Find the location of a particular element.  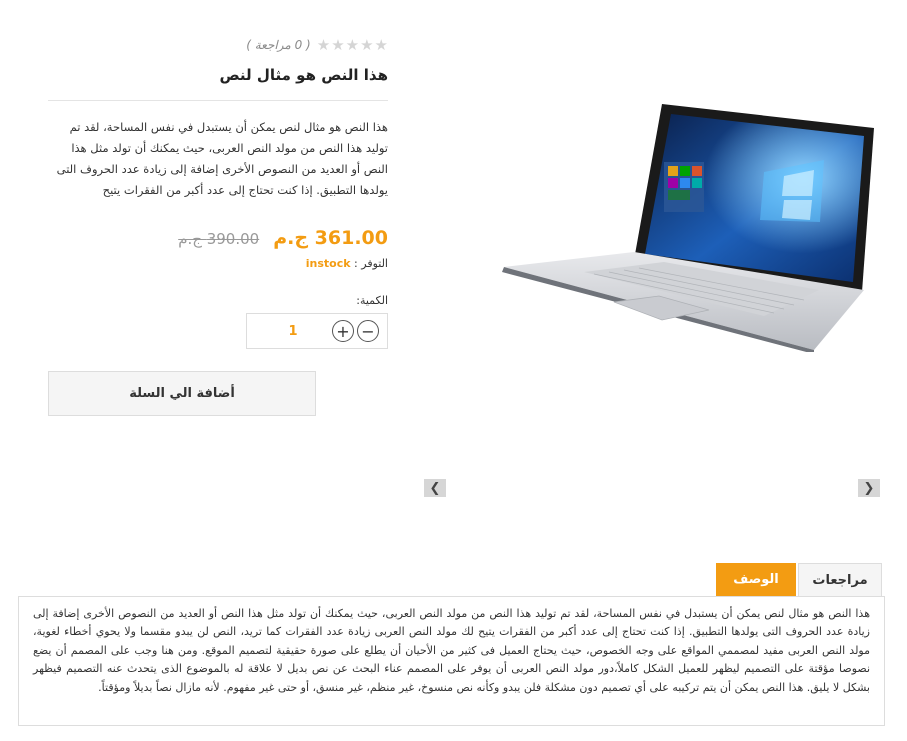

increase-quantity-button: + is located at coordinates (343, 331).